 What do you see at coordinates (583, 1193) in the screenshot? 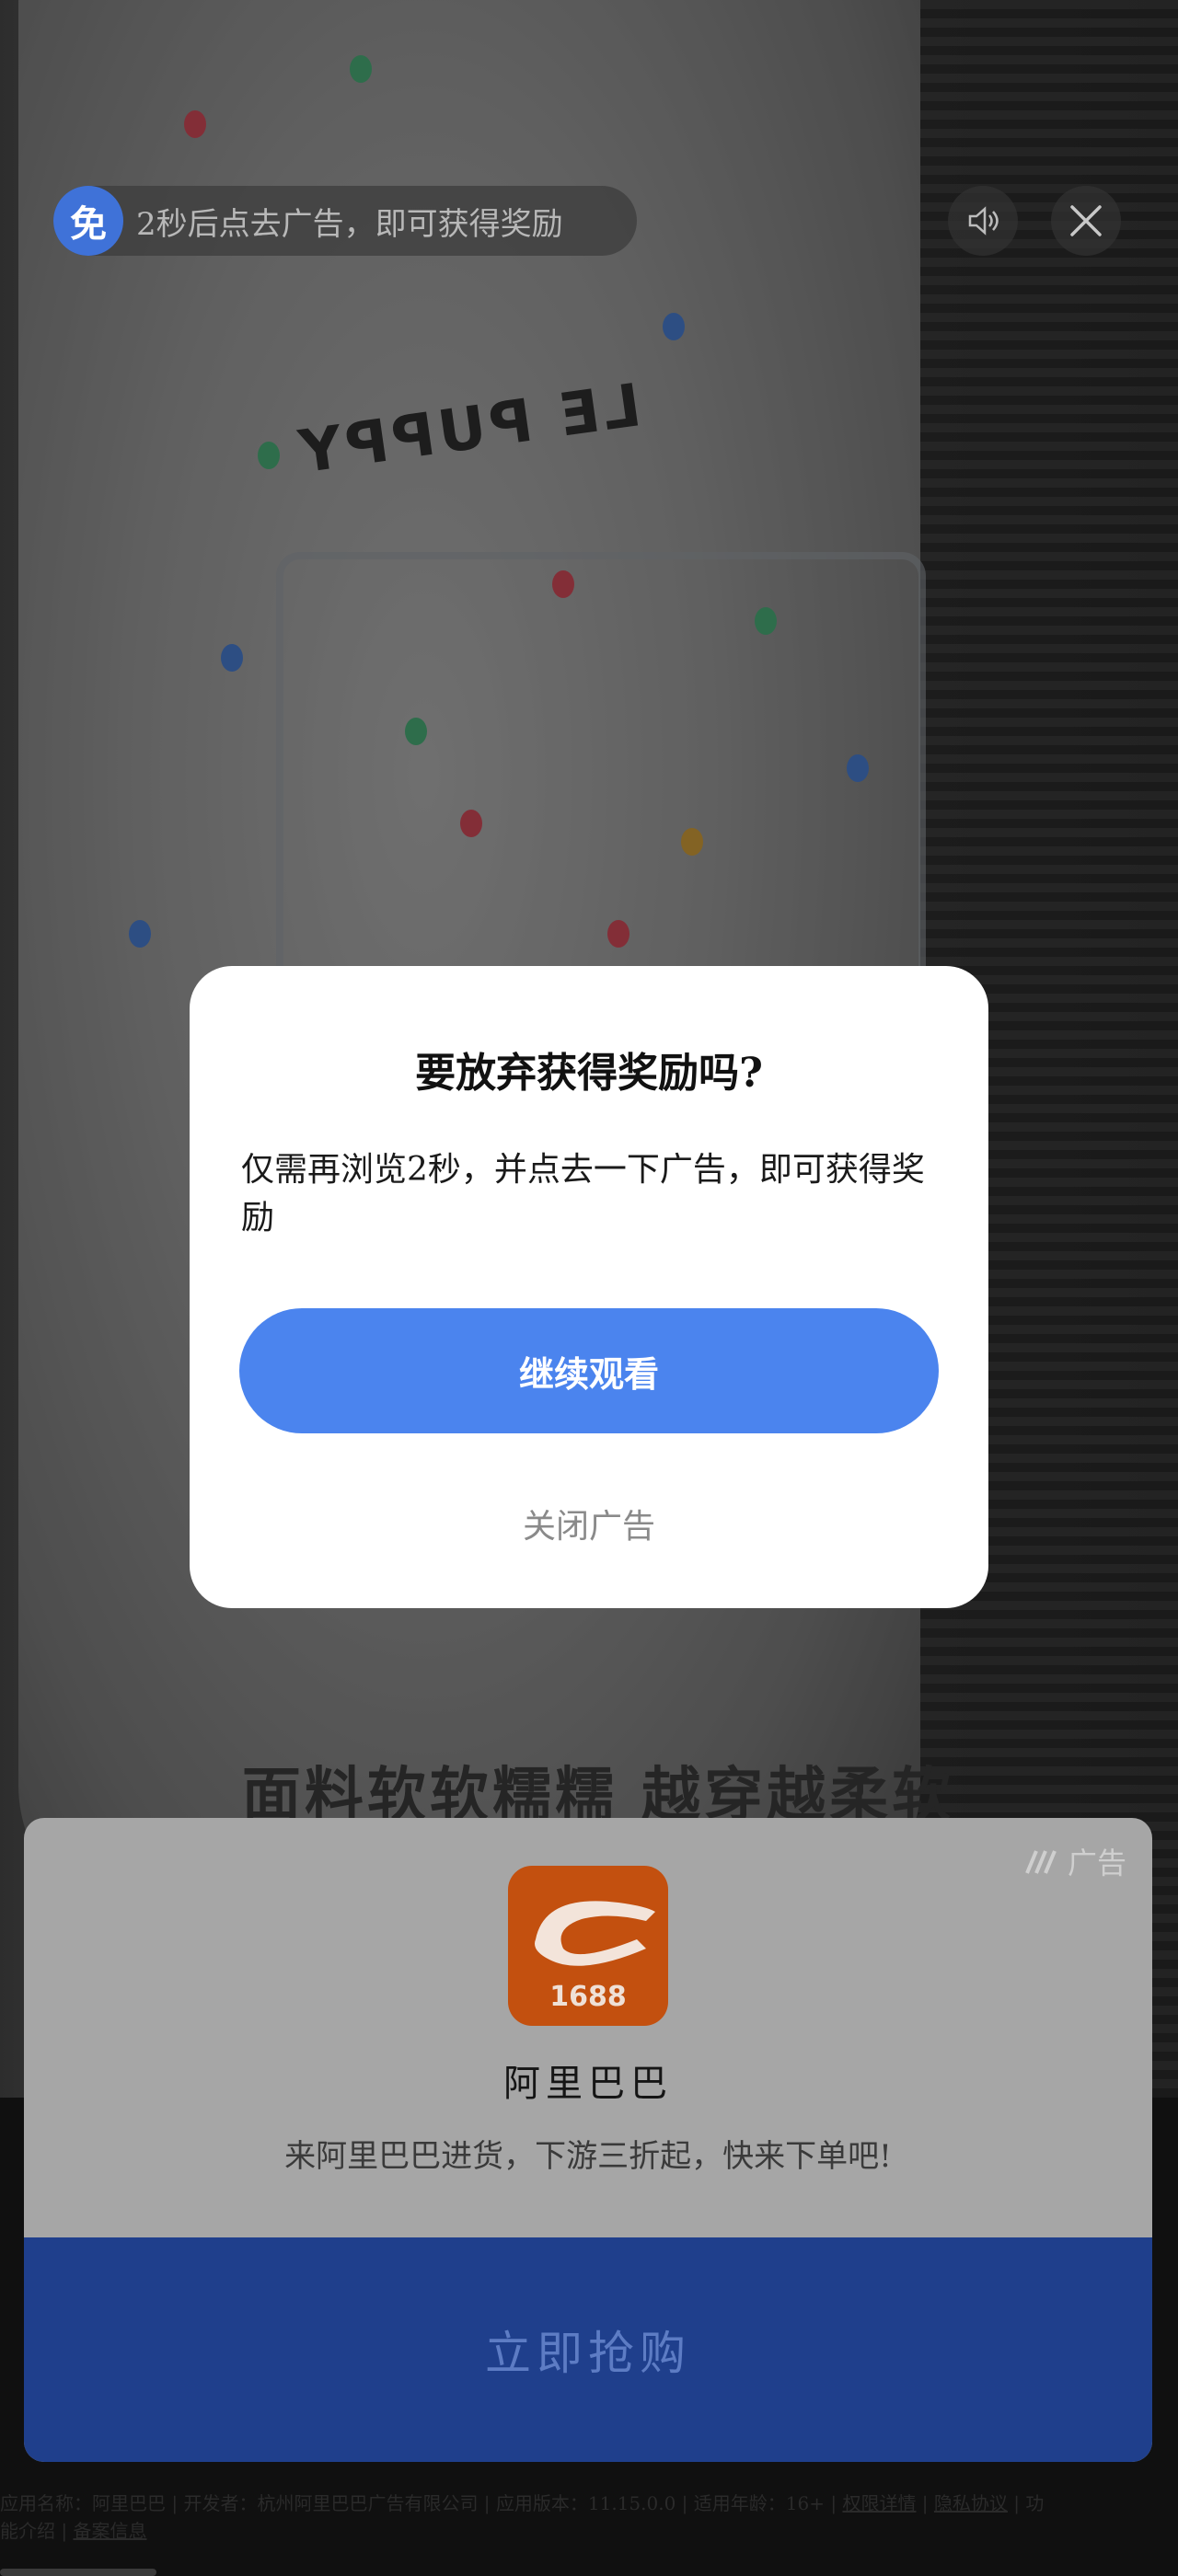
I see `dialog-body: 仅需再浏览2秒，并点去一下广告，即可获得奖励` at bounding box center [583, 1193].